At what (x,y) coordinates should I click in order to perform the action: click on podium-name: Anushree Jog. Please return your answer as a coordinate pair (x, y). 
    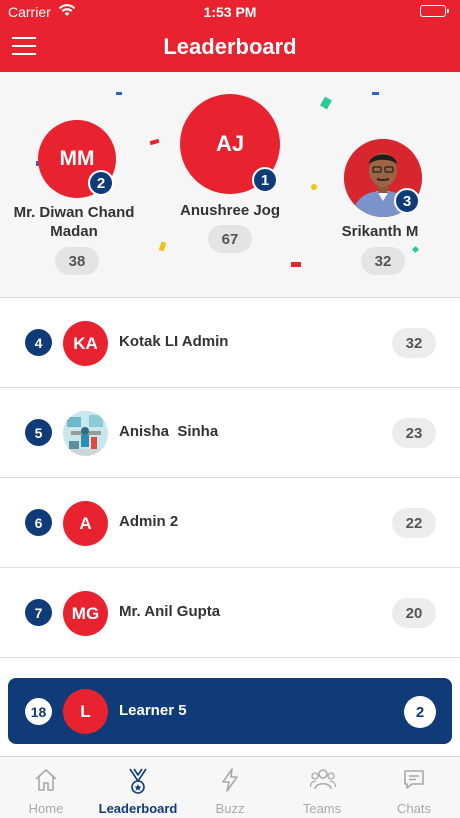
    Looking at the image, I should click on (230, 210).